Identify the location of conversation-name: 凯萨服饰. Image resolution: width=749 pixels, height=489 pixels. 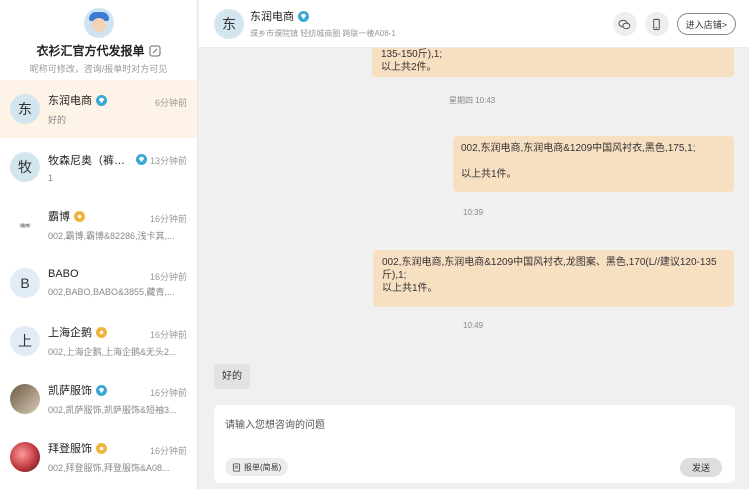
(70, 391).